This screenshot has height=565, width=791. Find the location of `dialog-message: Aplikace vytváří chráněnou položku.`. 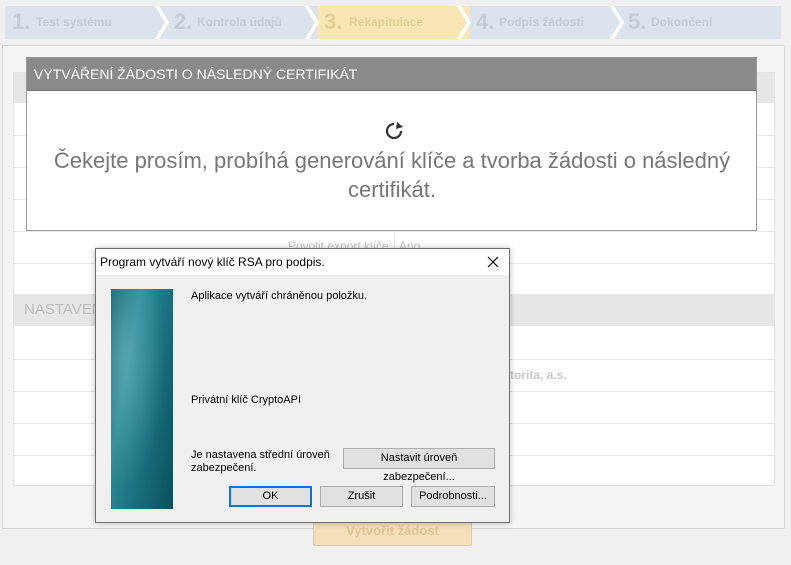

dialog-message: Aplikace vytváří chráněnou položku. is located at coordinates (279, 296).